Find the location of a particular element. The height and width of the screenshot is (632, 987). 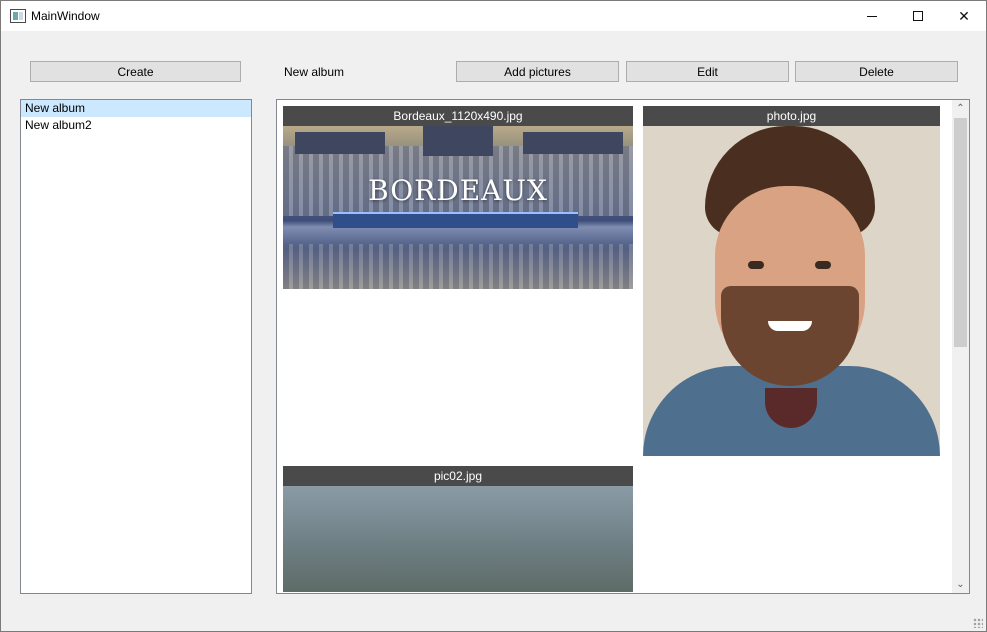

create-button: Create is located at coordinates (135, 71).